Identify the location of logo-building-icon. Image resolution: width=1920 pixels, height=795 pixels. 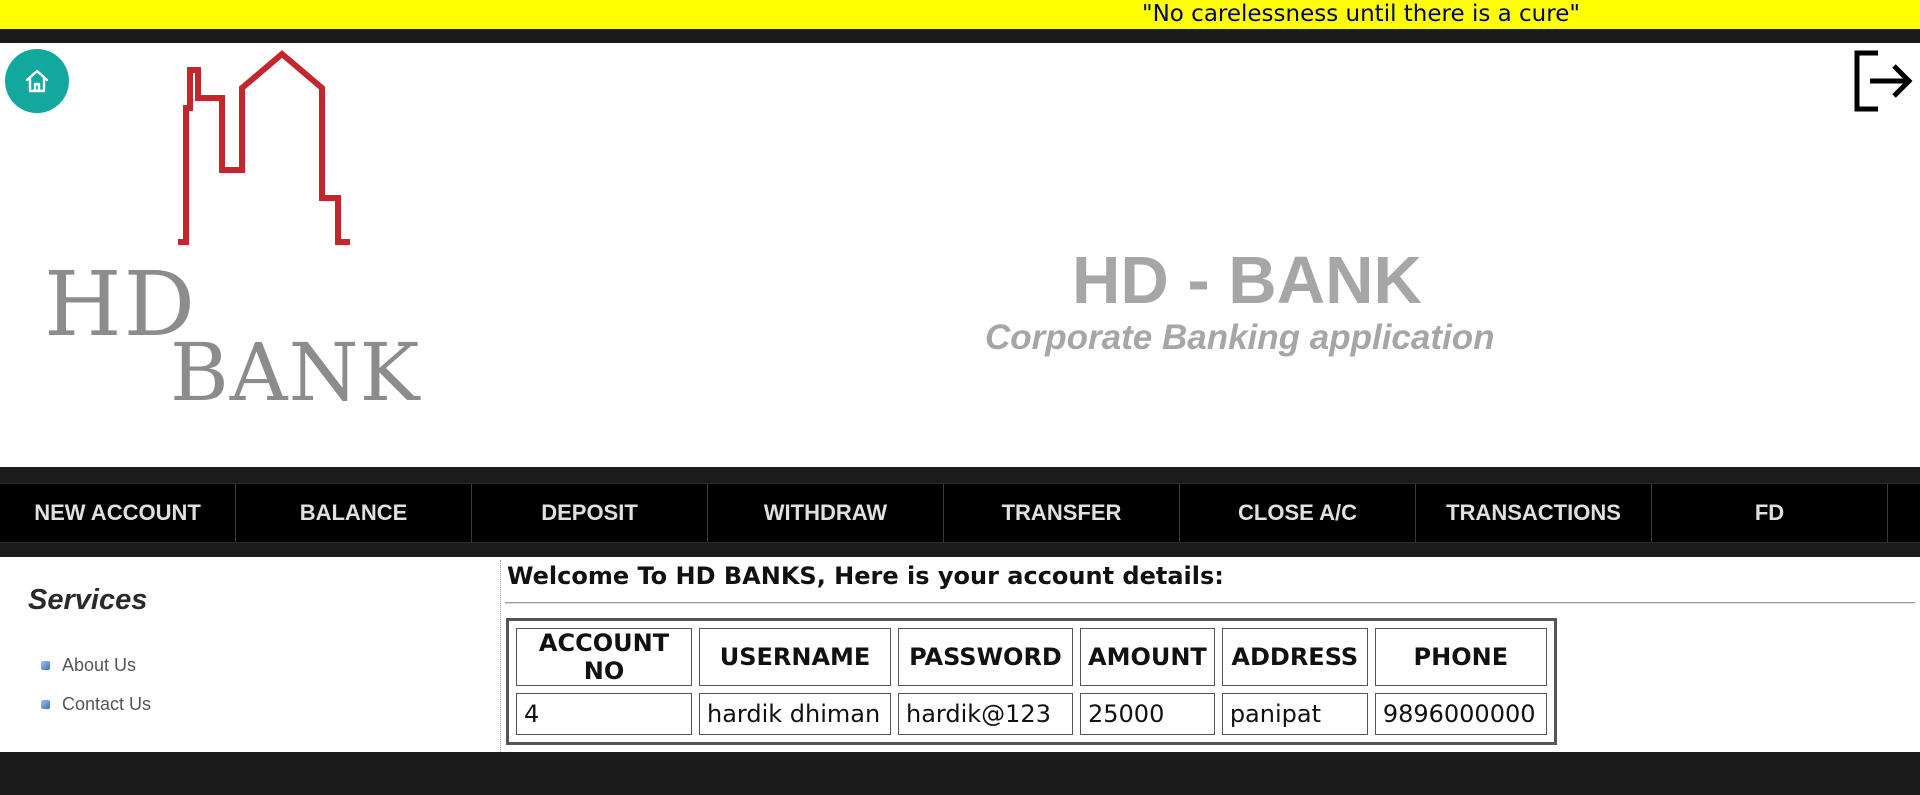
(264, 147).